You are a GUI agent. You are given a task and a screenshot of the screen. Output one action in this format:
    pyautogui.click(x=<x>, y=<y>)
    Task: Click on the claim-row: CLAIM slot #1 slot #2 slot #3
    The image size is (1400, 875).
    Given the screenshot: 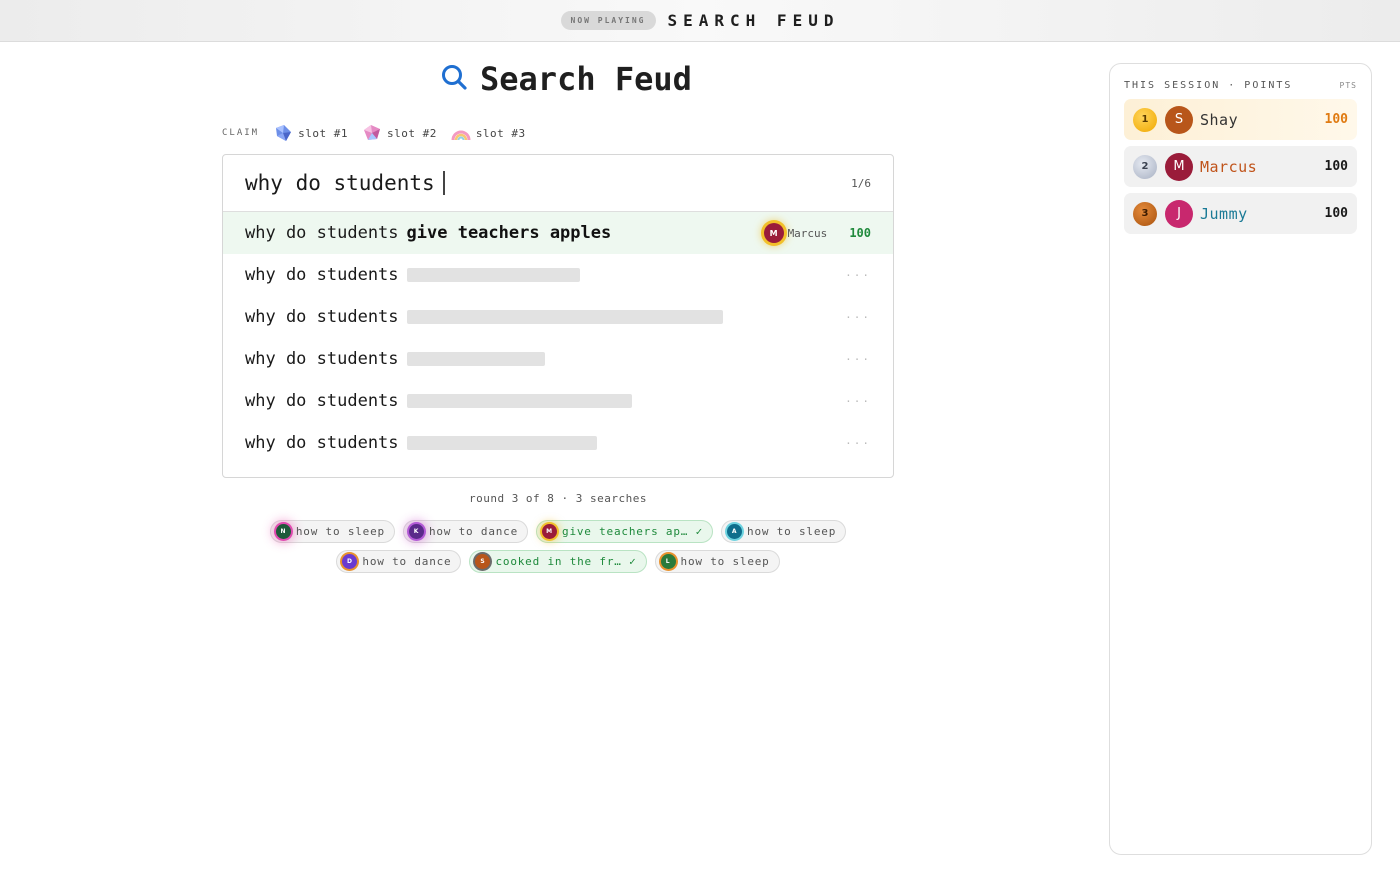 What is the action you would take?
    pyautogui.click(x=377, y=133)
    